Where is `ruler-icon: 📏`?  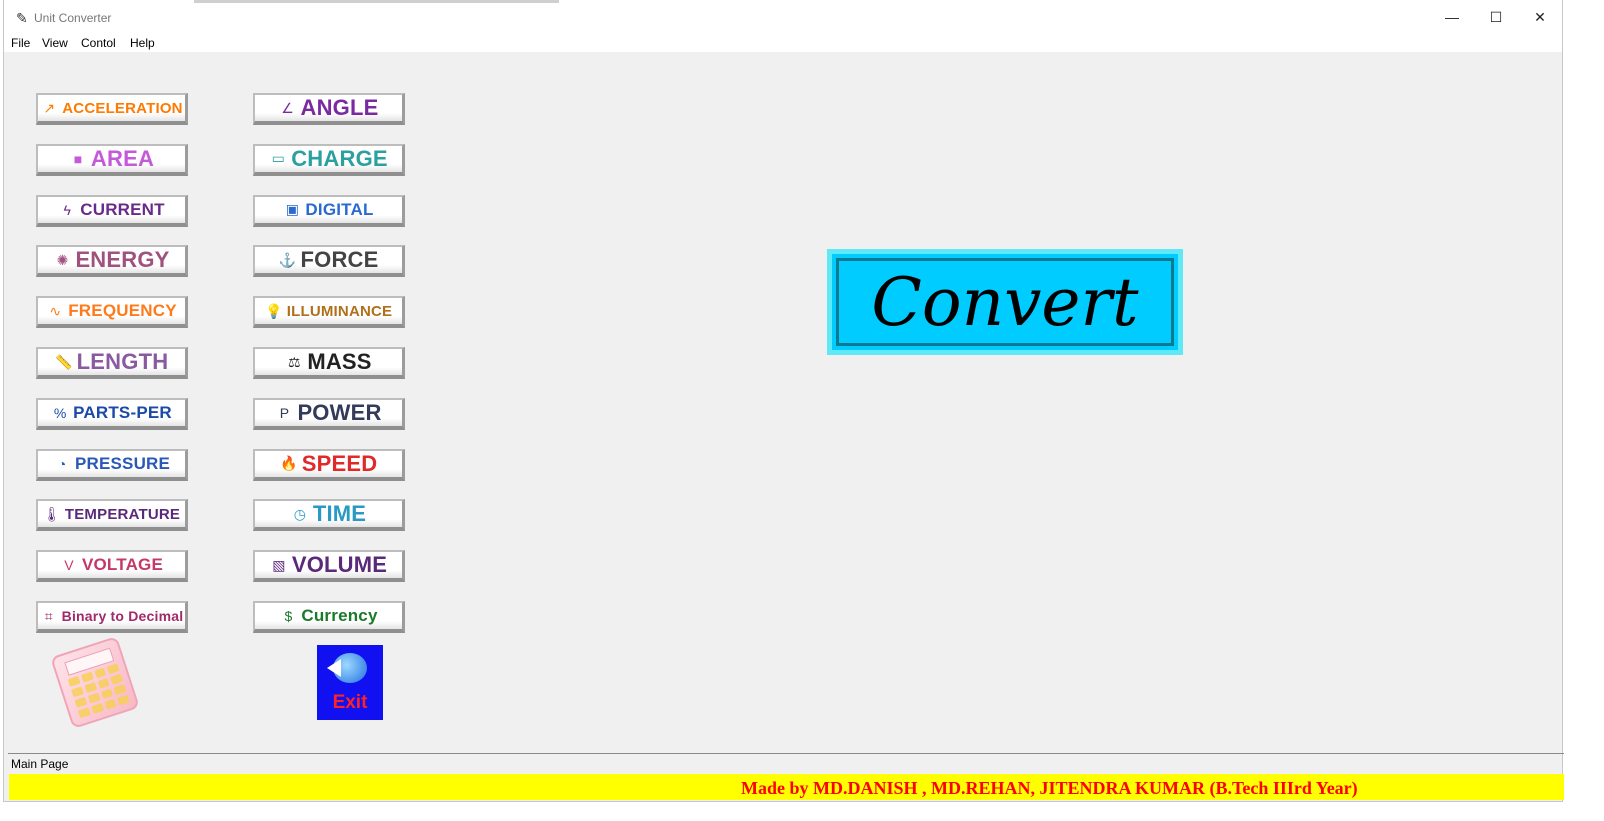
ruler-icon: 📏 is located at coordinates (63, 361).